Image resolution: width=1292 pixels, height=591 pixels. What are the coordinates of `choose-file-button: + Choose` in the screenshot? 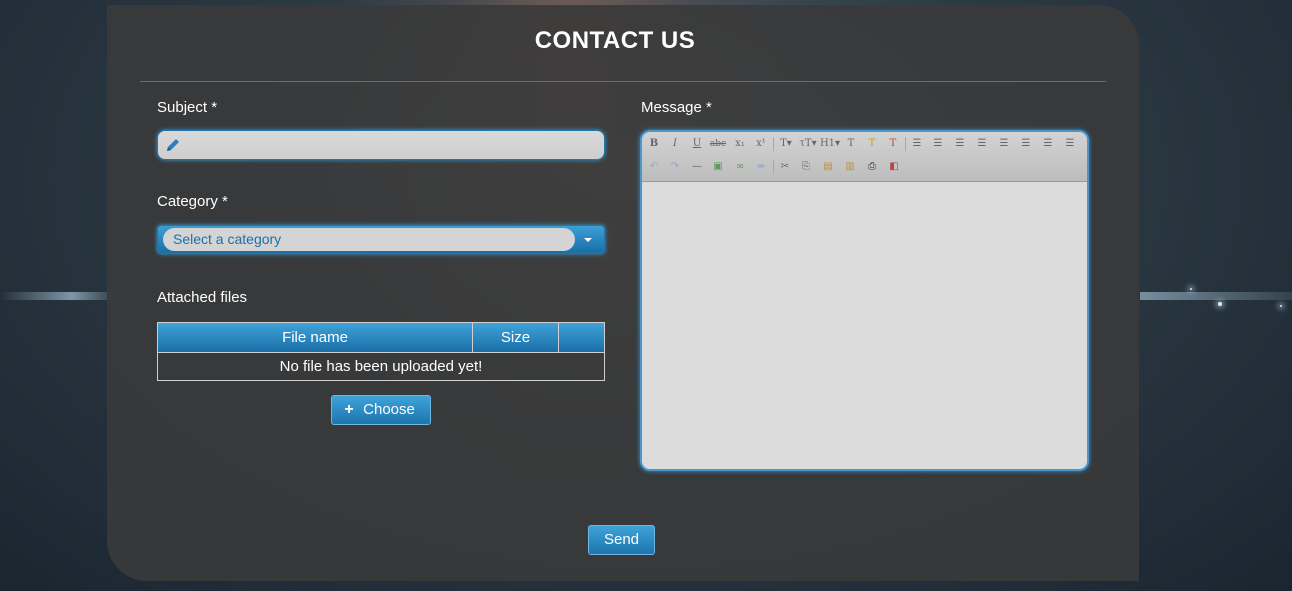 It's located at (381, 410).